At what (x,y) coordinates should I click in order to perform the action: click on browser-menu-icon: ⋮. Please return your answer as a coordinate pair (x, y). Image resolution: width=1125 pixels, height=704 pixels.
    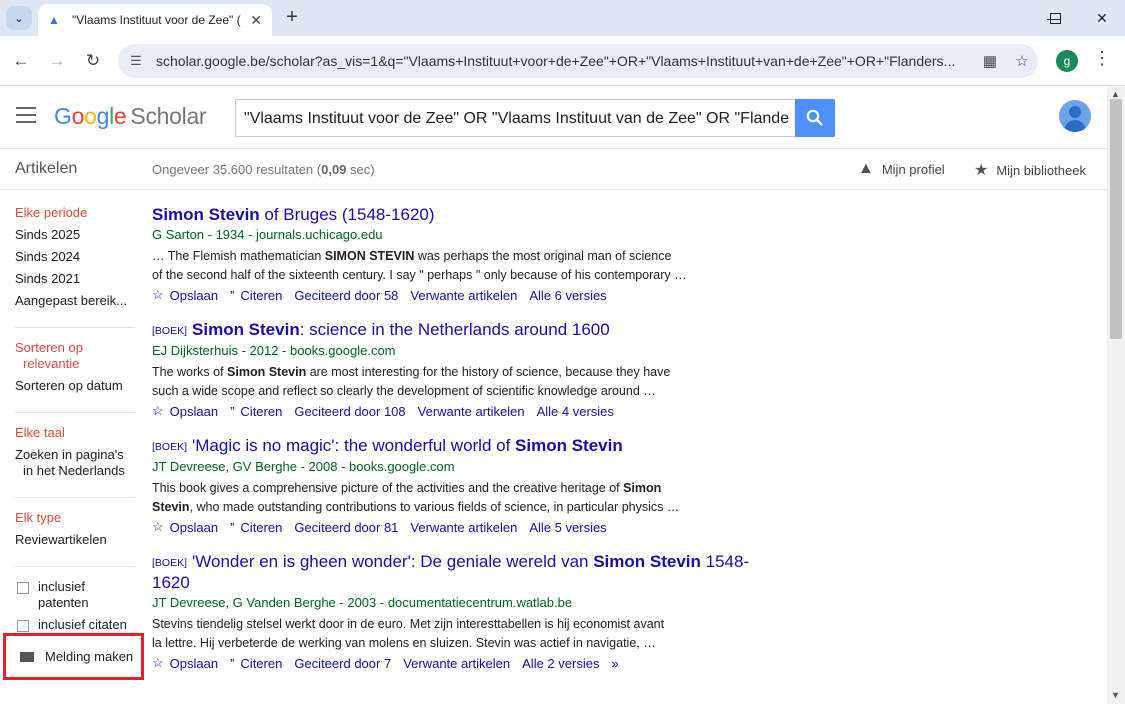
    Looking at the image, I should click on (1102, 58).